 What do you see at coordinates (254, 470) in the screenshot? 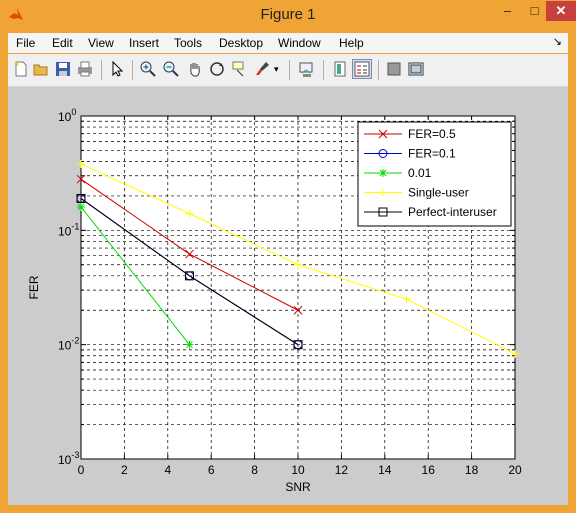
I see `x-tick-label: 8` at bounding box center [254, 470].